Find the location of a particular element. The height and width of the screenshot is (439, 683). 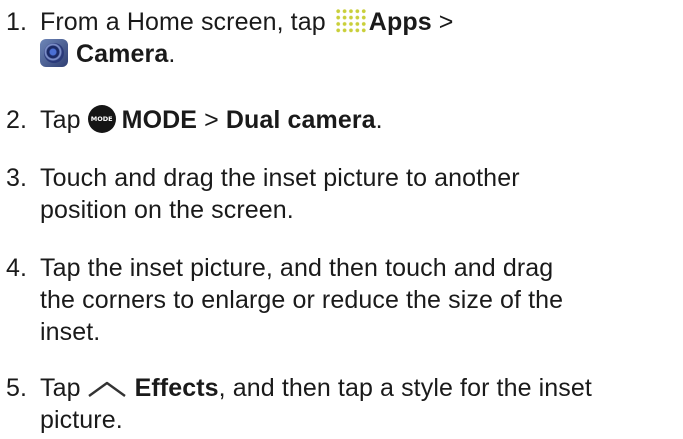

step-number: 1. is located at coordinates (17, 22).